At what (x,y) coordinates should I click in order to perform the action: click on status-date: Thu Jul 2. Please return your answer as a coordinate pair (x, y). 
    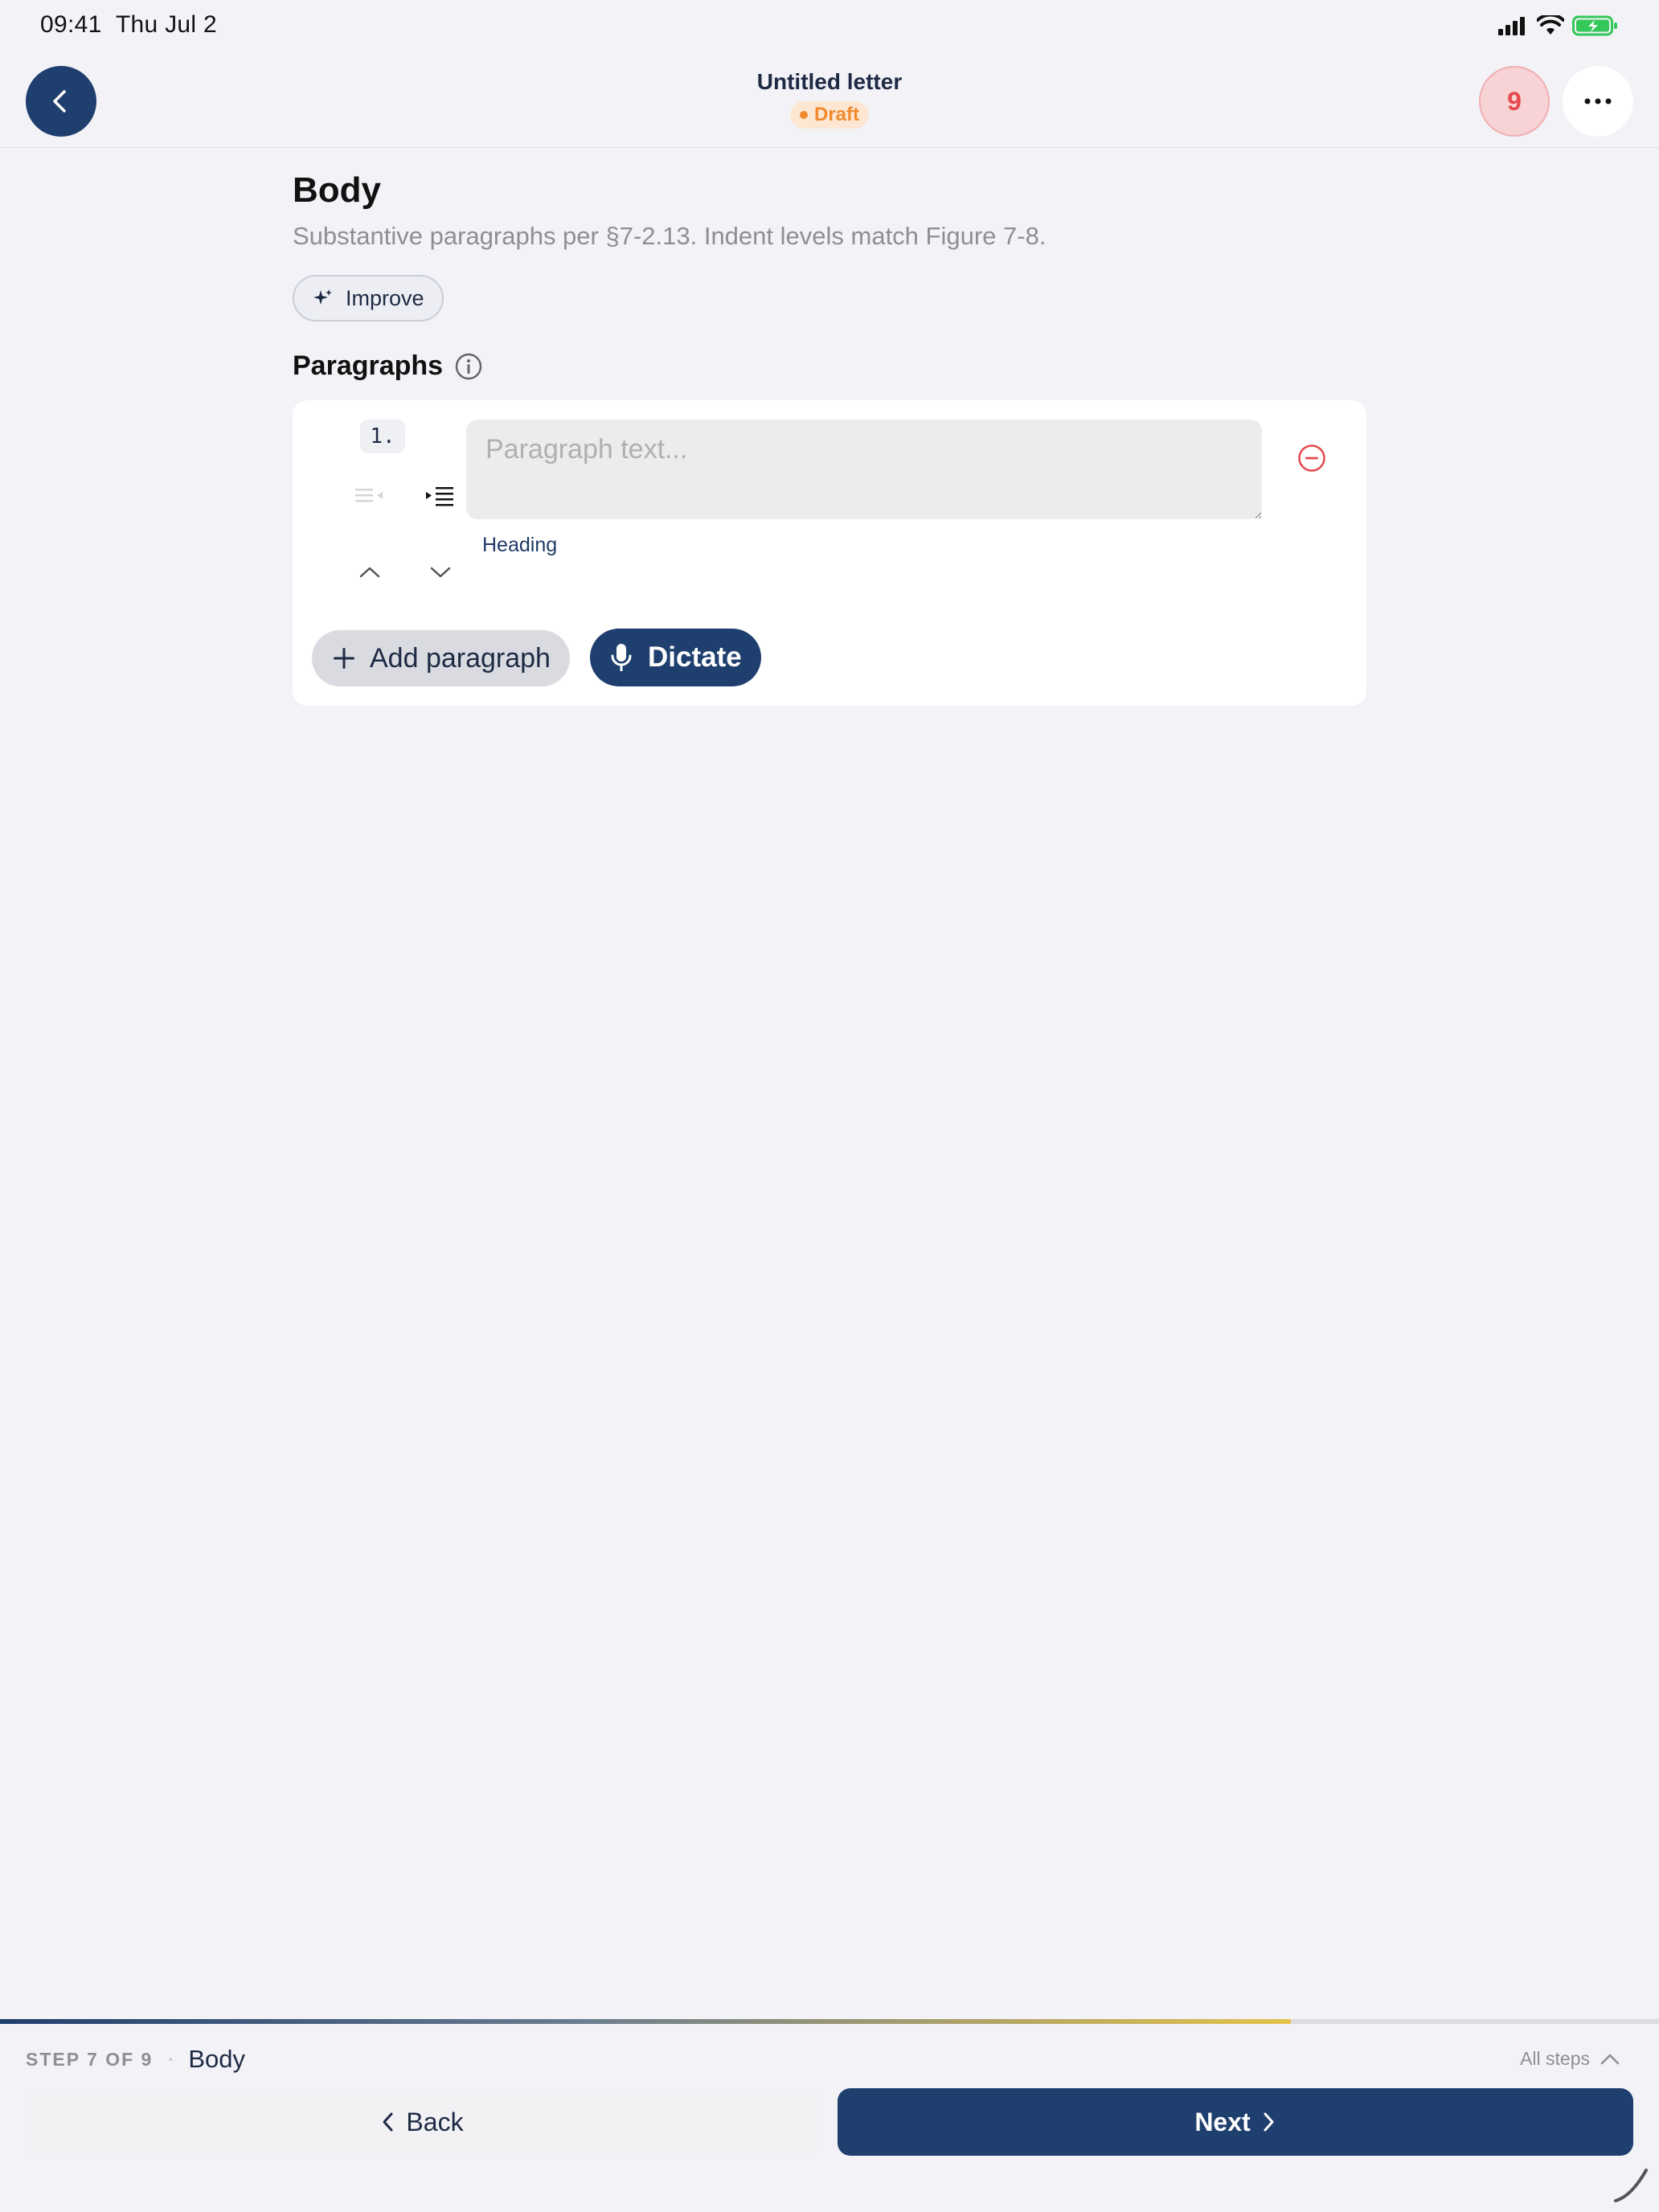
    Looking at the image, I should click on (166, 24).